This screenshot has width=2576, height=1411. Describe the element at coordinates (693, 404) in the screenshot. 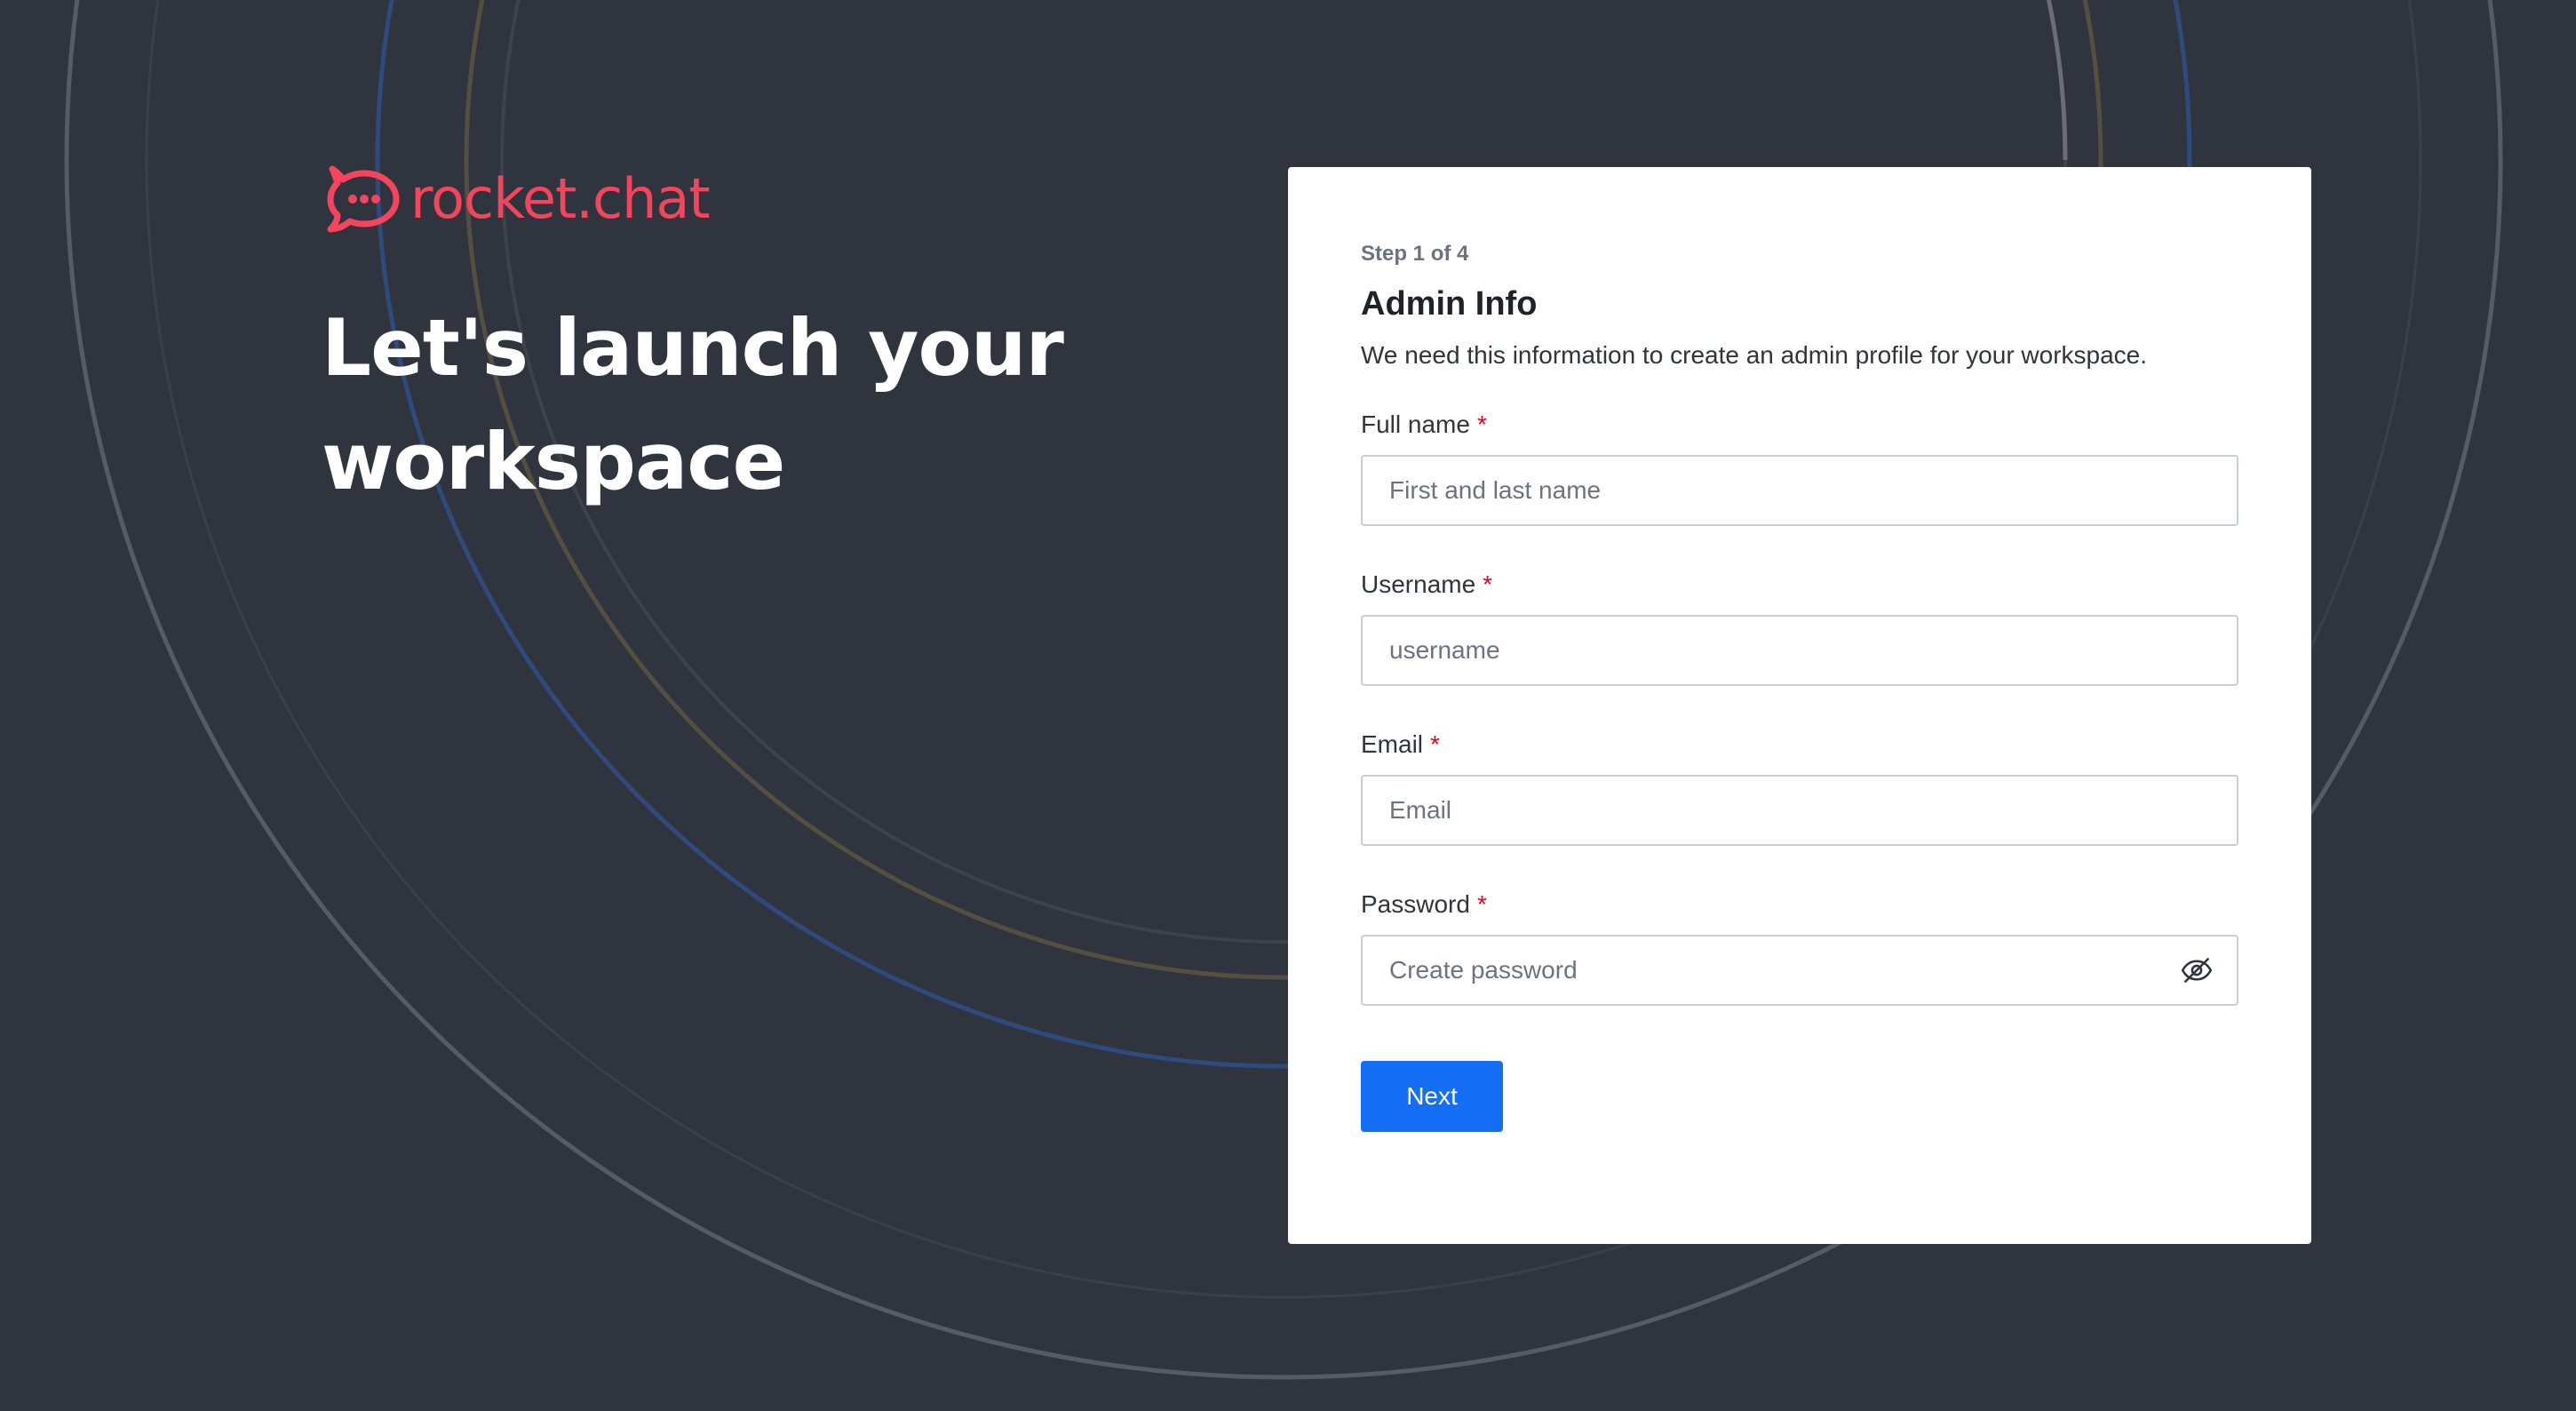

I see `hero-title: Let's launch your workspace` at that location.